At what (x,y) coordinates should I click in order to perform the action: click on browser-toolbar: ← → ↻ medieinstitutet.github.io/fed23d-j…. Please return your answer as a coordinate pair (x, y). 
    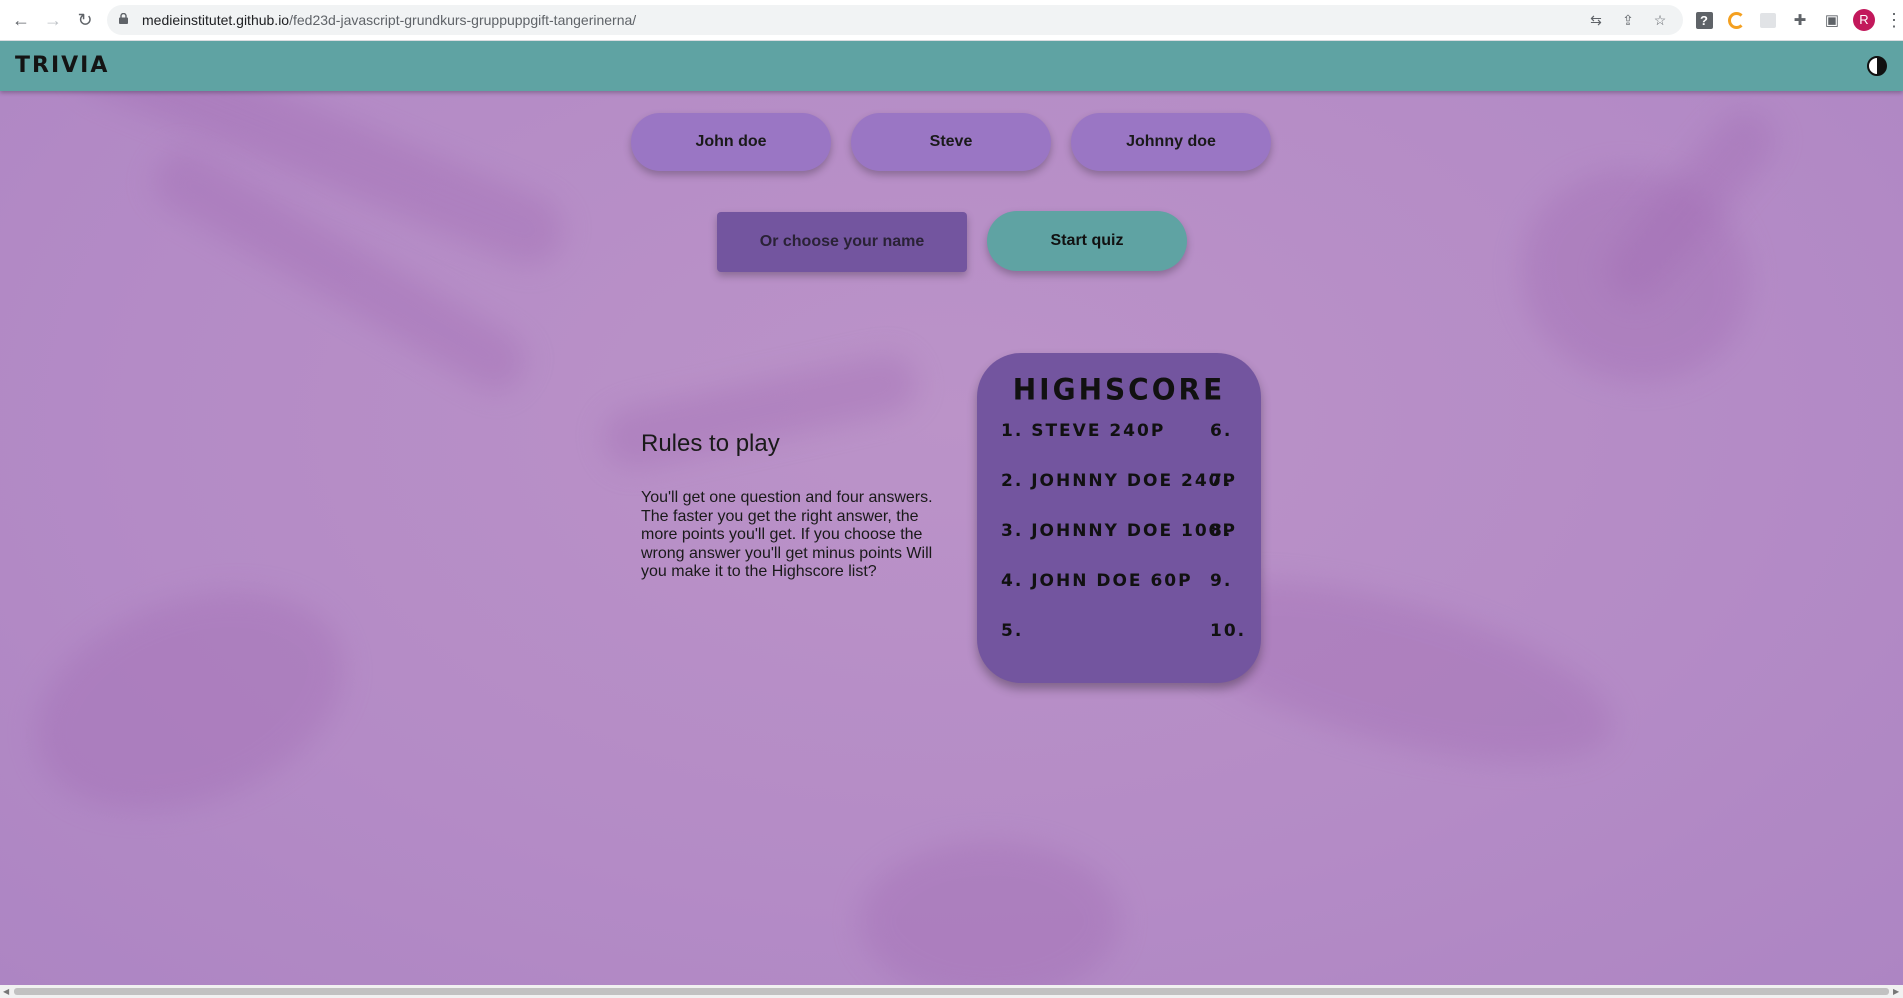
    Looking at the image, I should click on (951, 20).